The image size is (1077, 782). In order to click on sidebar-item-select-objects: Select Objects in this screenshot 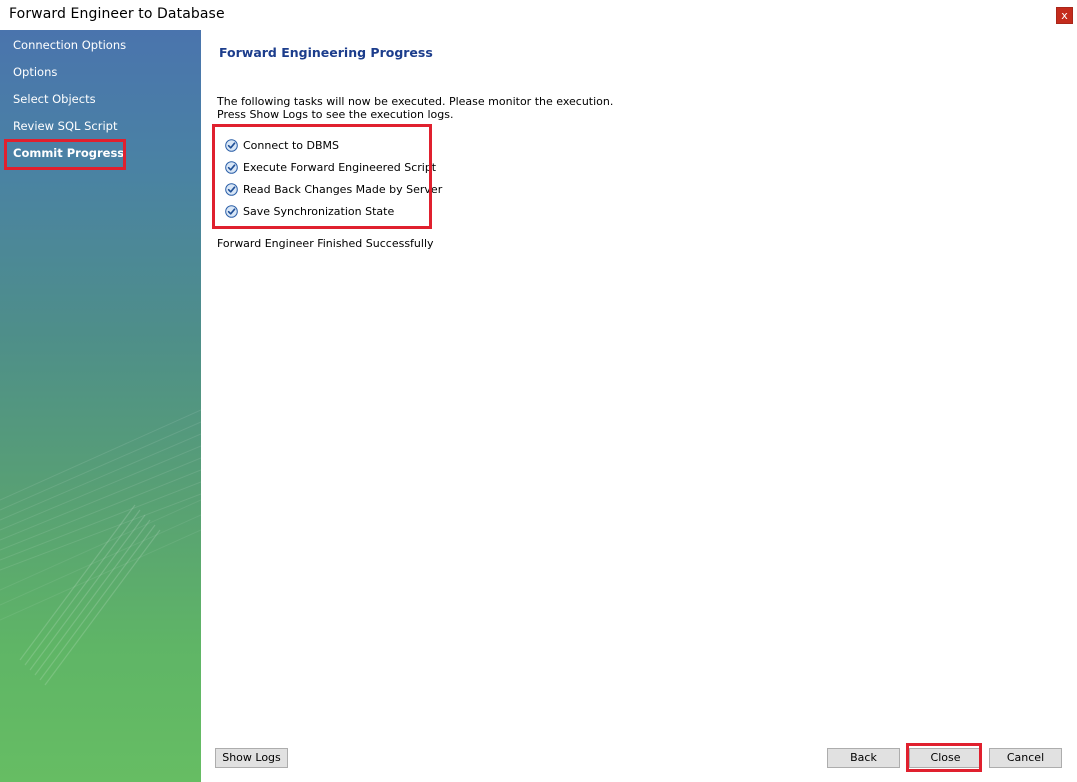, I will do `click(54, 99)`.